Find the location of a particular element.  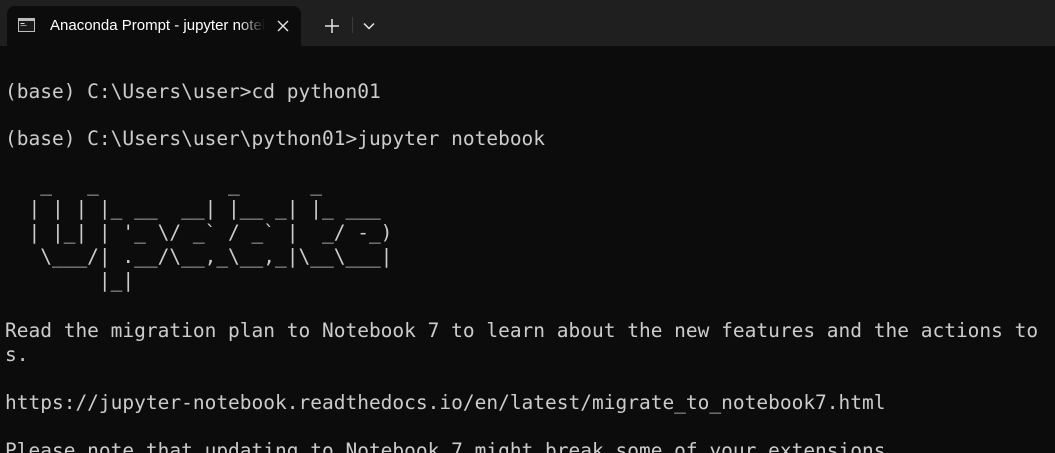

ascii-art-line: _ _ _ _ is located at coordinates (163, 184).